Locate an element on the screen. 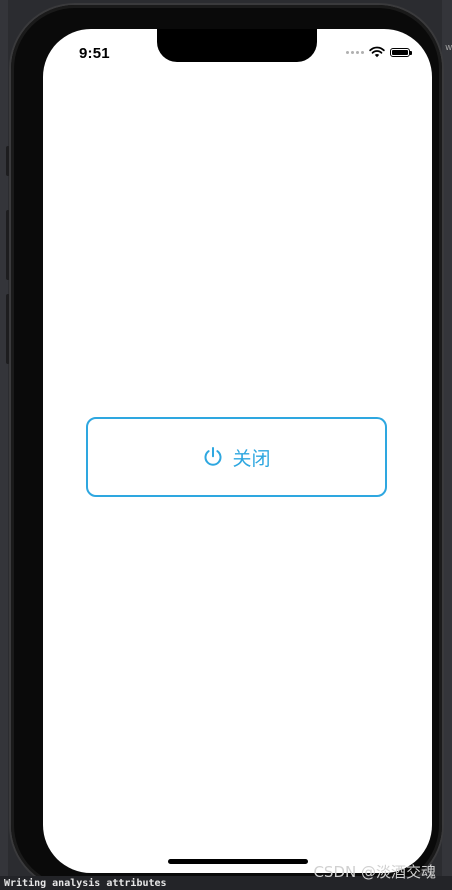 The height and width of the screenshot is (890, 452). home-indicator is located at coordinates (238, 861).